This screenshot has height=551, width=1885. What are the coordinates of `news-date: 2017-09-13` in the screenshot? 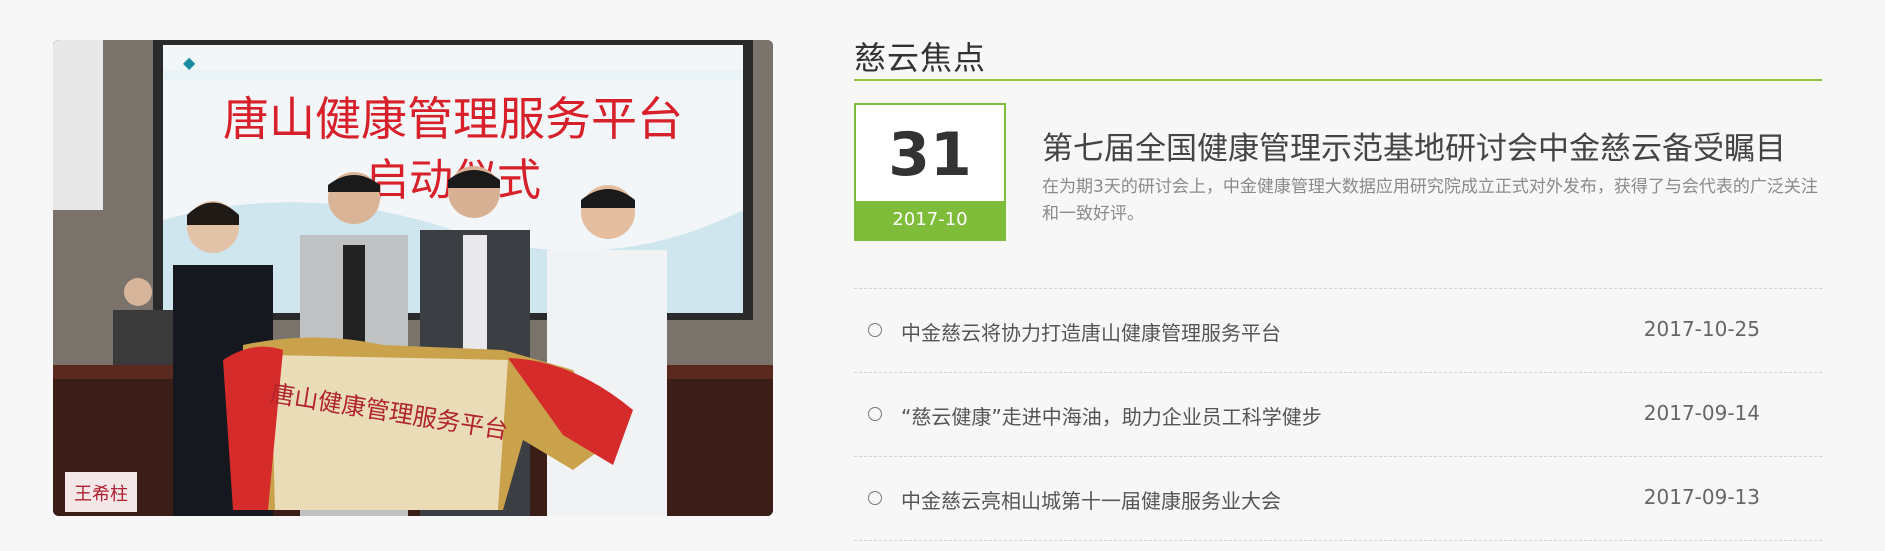 It's located at (1701, 497).